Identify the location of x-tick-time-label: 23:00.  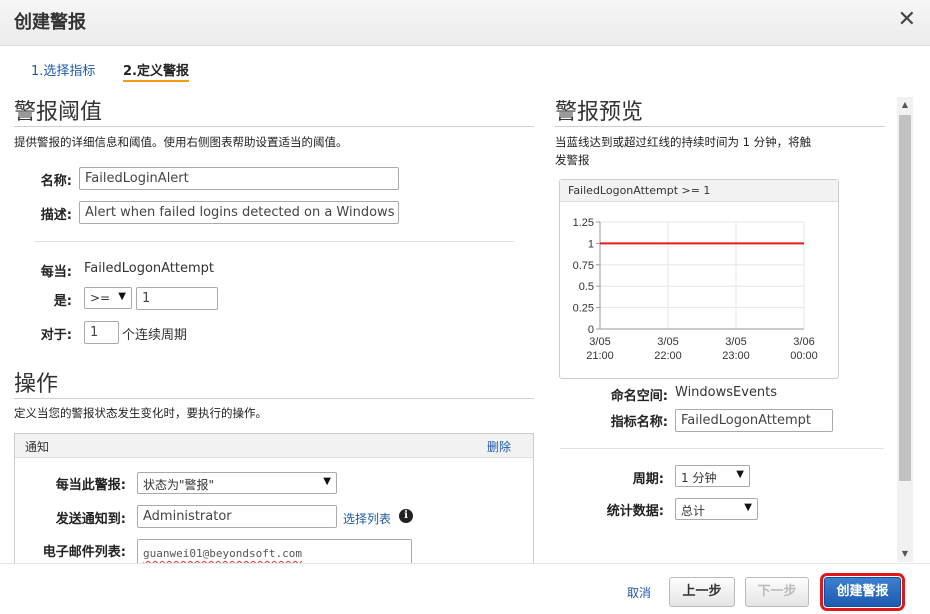
(736, 356).